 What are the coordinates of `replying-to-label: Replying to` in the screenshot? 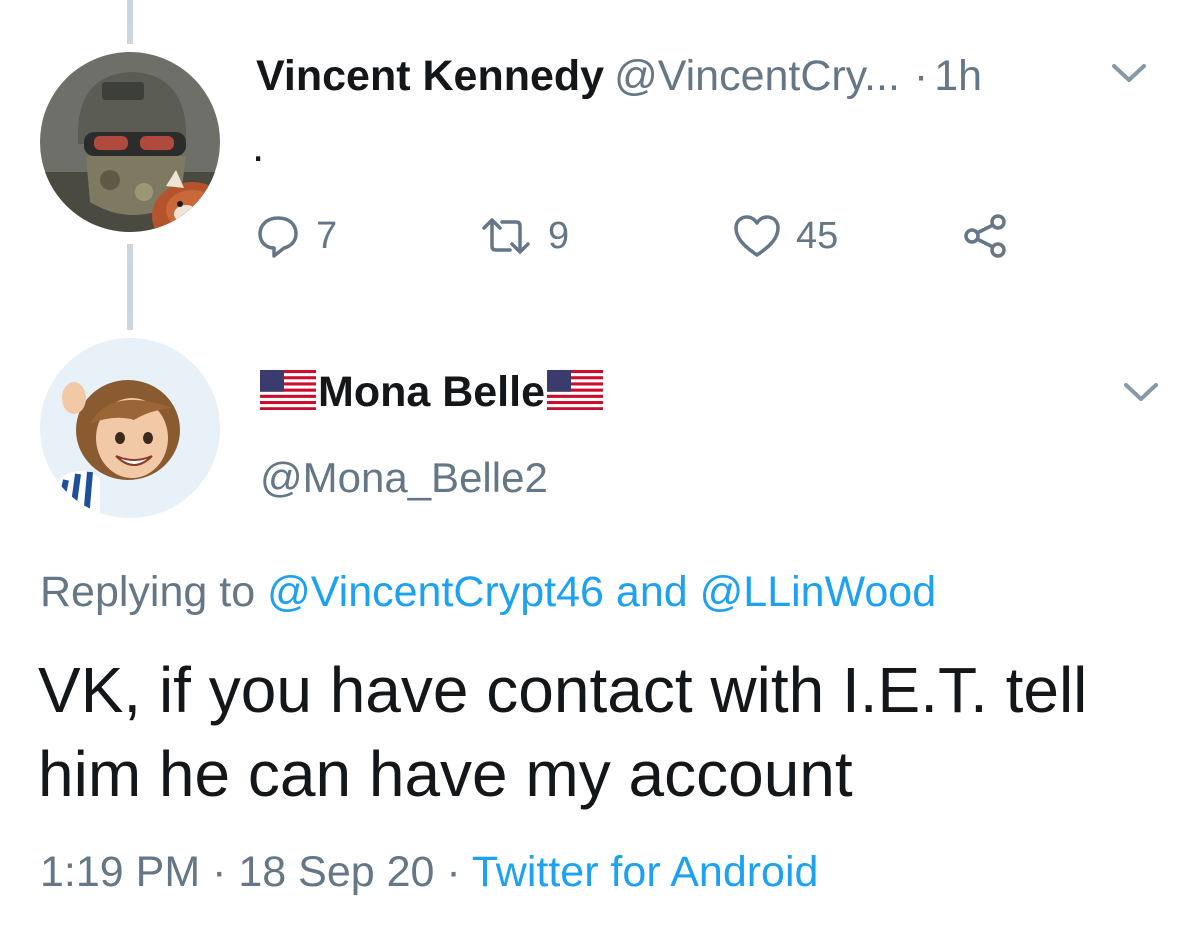 It's located at (148, 592).